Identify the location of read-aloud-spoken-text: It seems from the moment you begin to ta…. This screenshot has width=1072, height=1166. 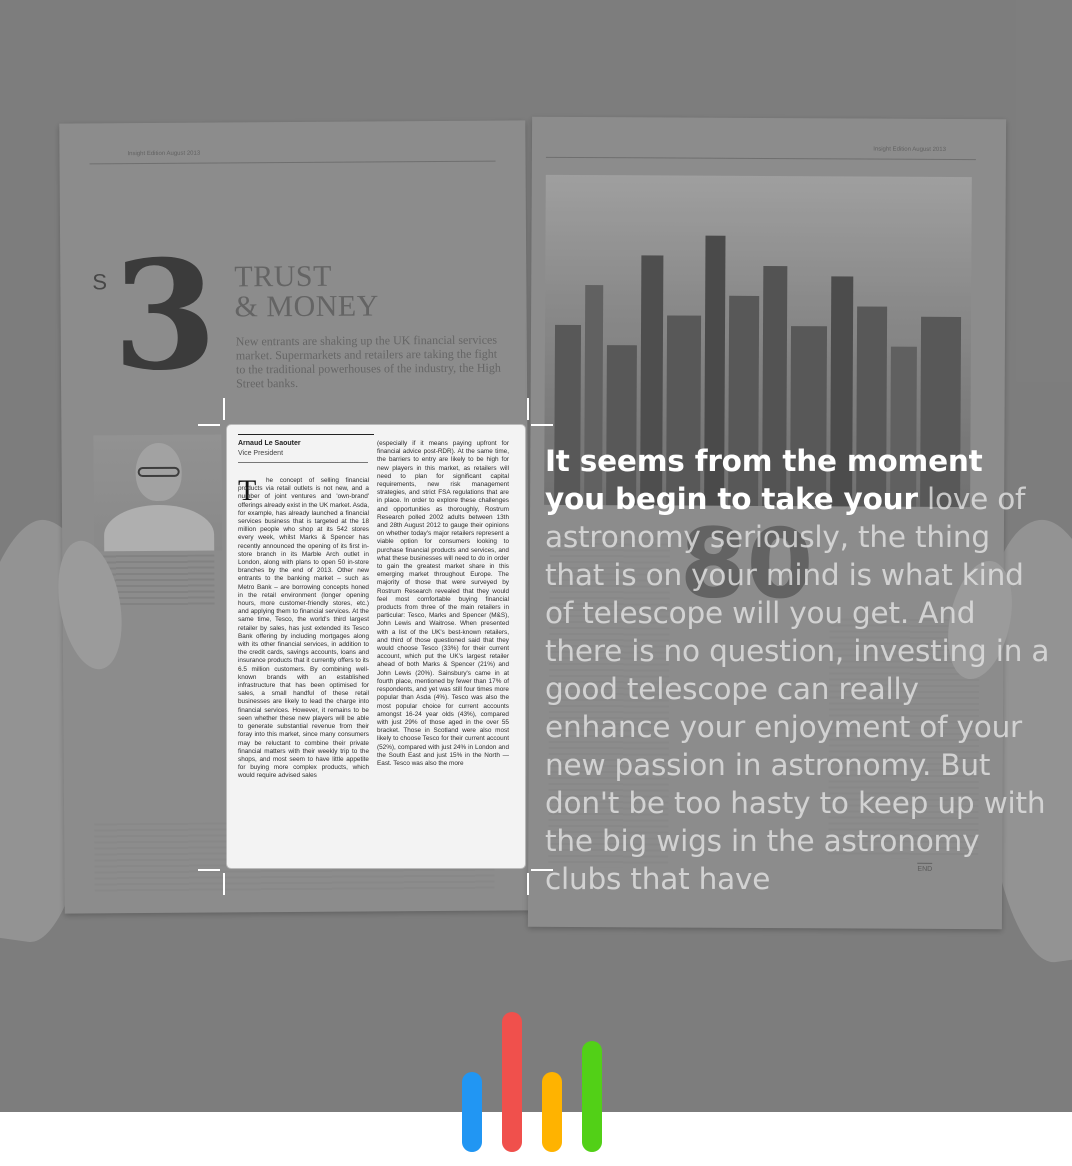
(764, 480).